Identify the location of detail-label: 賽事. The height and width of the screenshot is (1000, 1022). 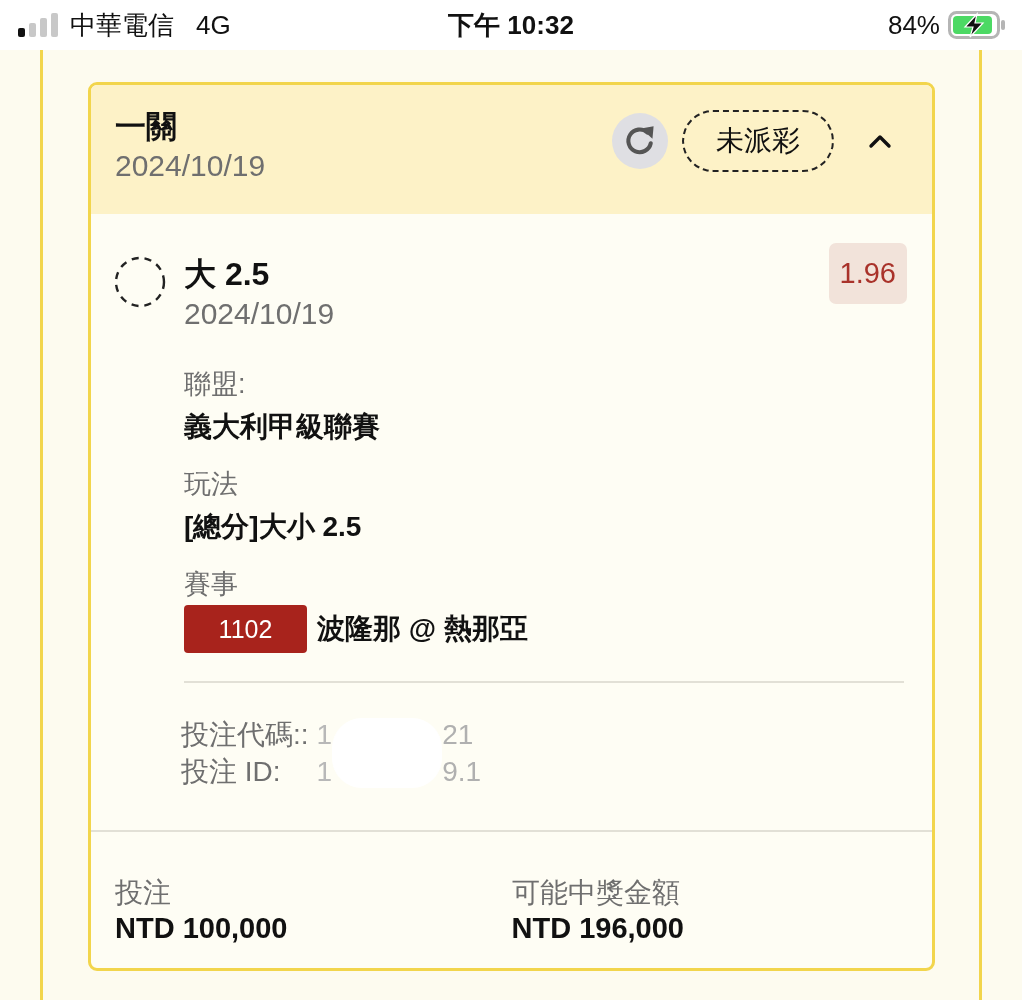
(211, 584).